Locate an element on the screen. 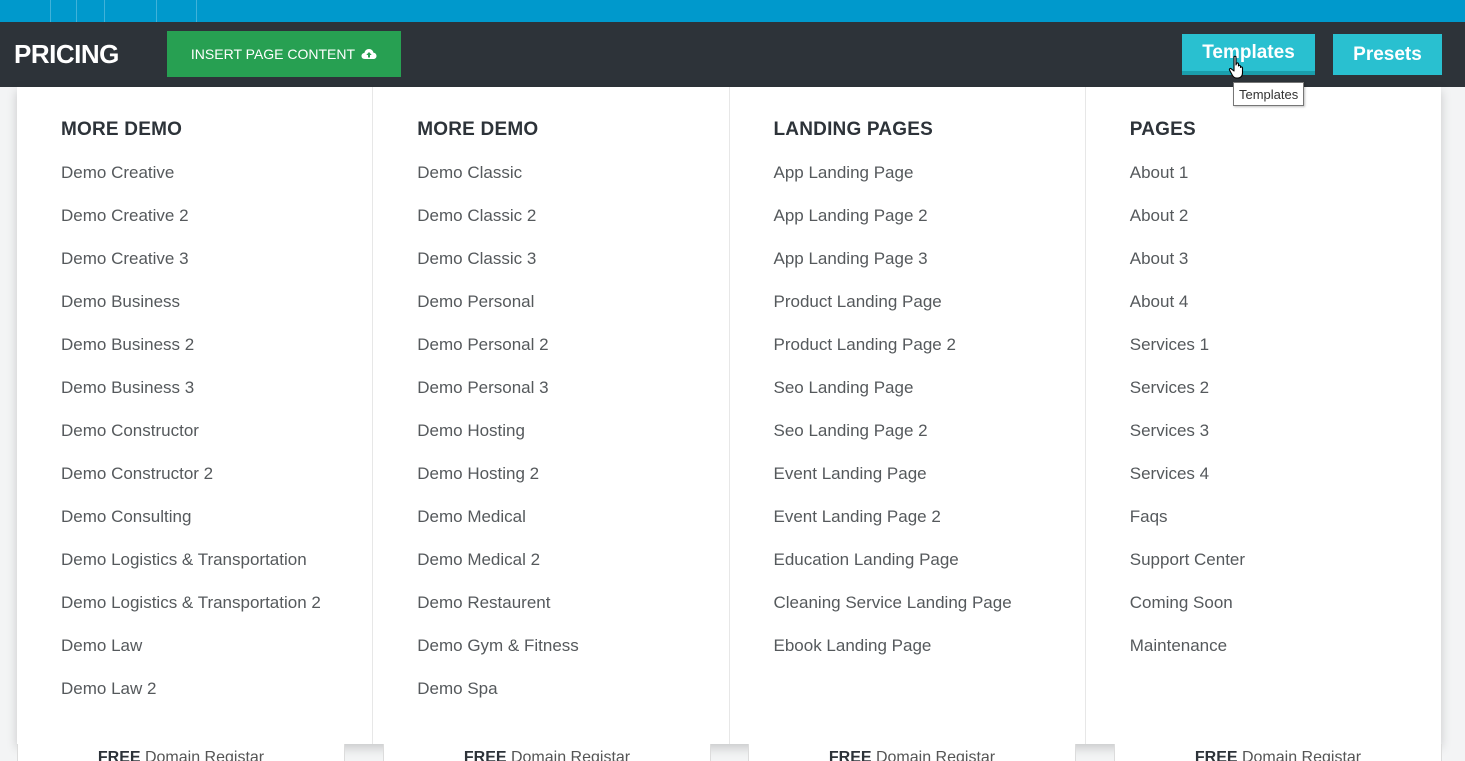 The height and width of the screenshot is (761, 1465). template-menu-item: Demo Logistics & Transportation is located at coordinates (216, 572).